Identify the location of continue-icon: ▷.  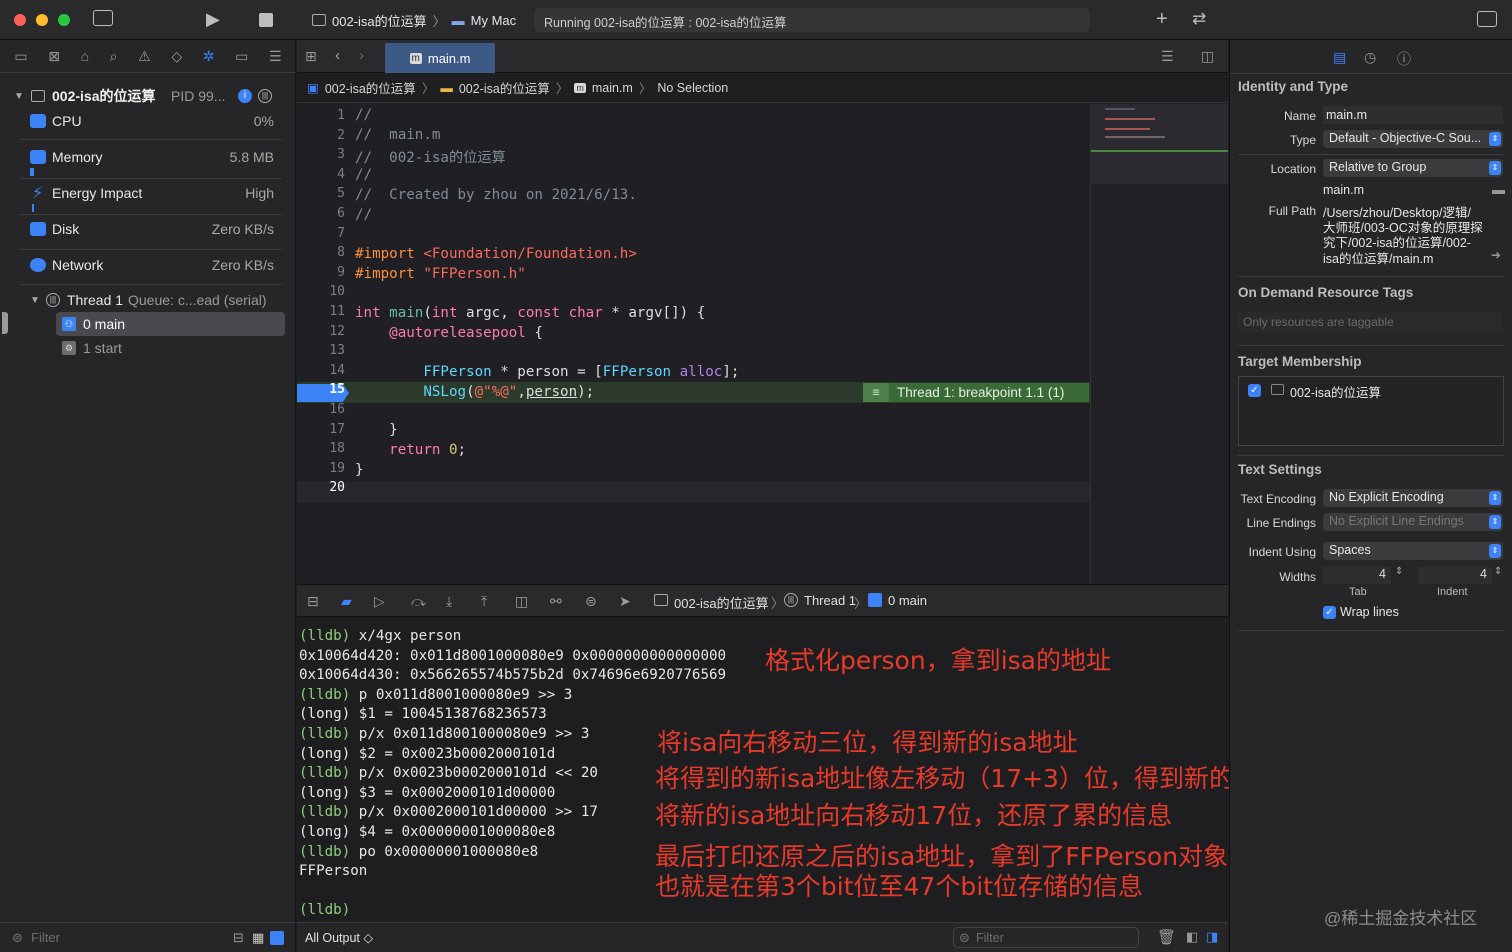
(379, 601).